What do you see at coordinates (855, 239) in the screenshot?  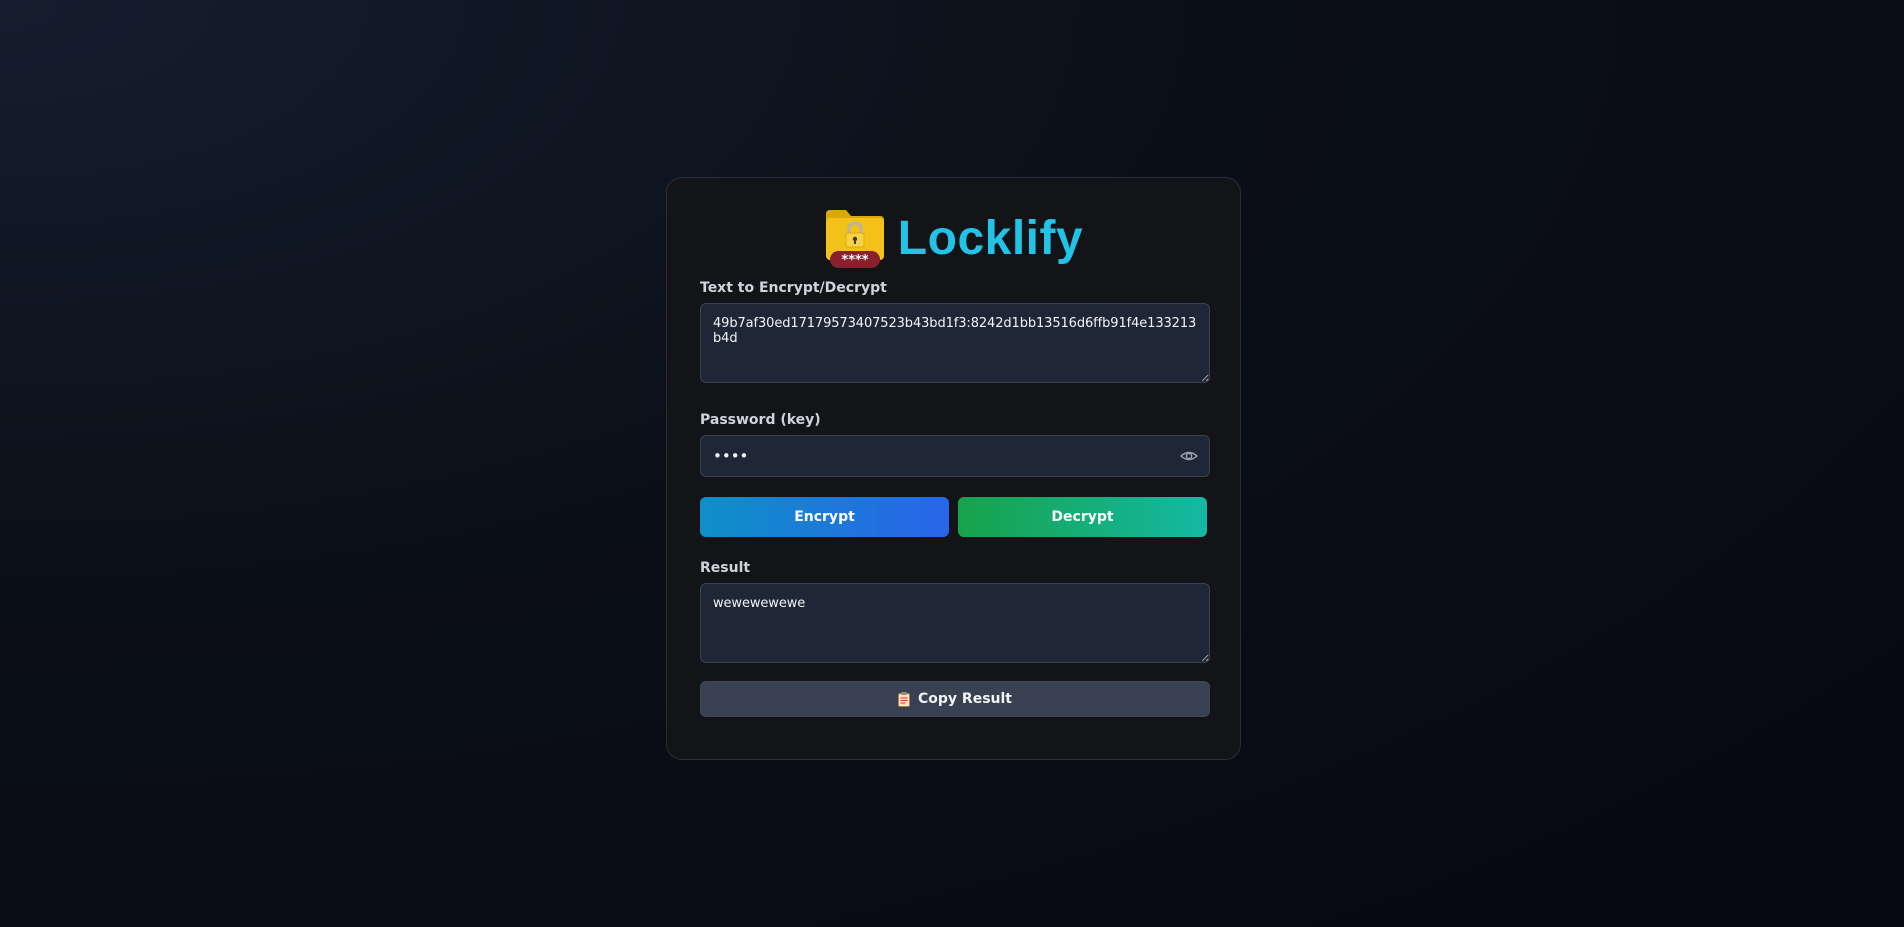 I see `locked-folder-icon: ****` at bounding box center [855, 239].